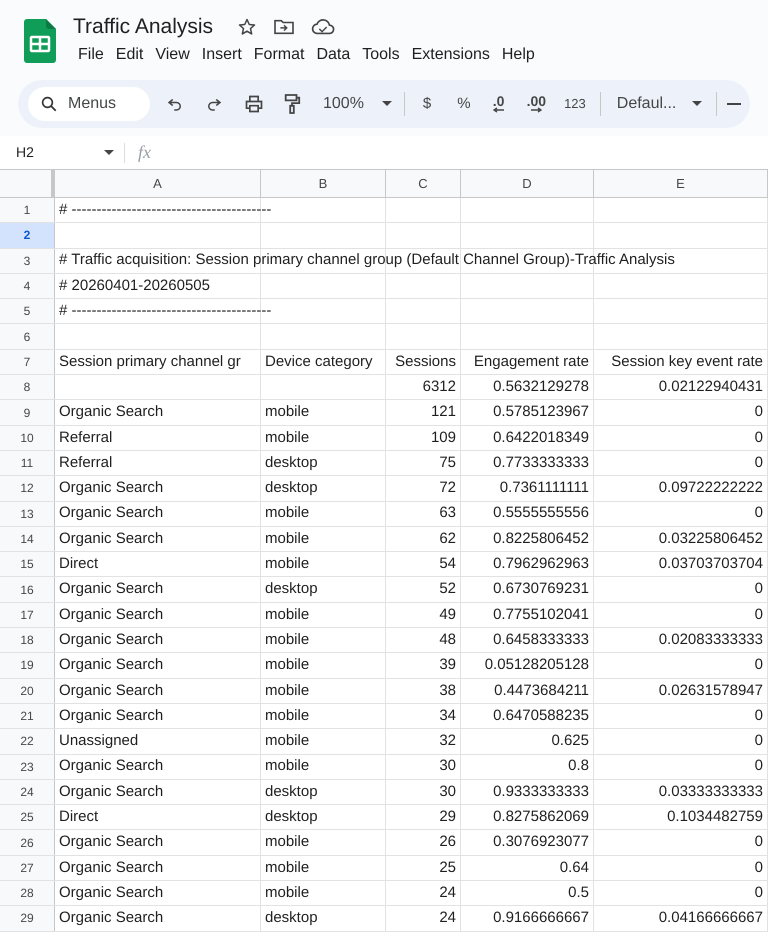  Describe the element at coordinates (27, 716) in the screenshot. I see `row-header: 21` at that location.